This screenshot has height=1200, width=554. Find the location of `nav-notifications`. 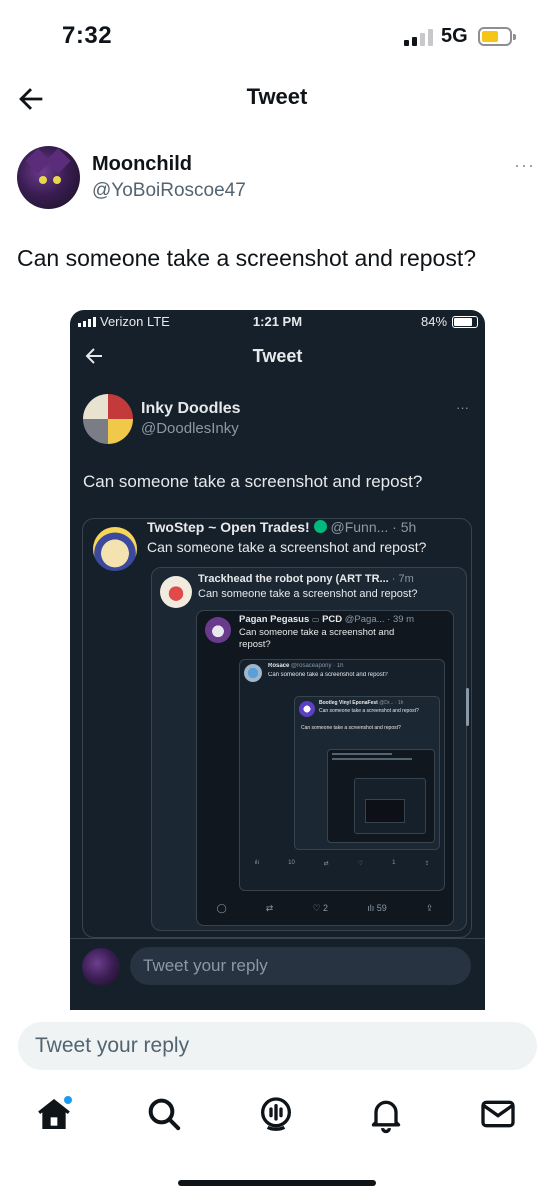

nav-notifications is located at coordinates (388, 1116).